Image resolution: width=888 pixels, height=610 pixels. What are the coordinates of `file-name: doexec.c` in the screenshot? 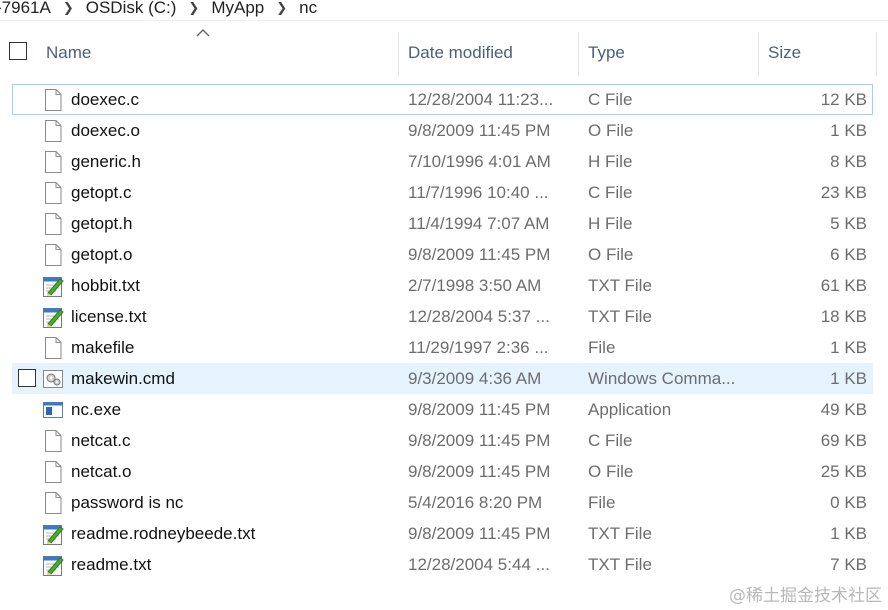 It's located at (105, 99).